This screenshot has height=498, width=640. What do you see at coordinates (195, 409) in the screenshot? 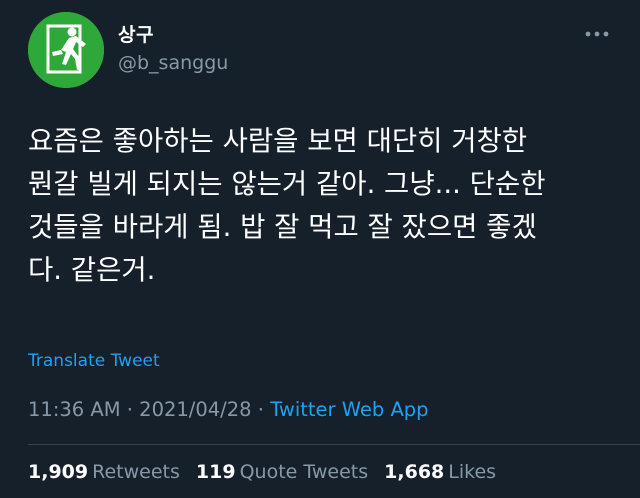
I see `tweet-date: 2021/04/28` at bounding box center [195, 409].